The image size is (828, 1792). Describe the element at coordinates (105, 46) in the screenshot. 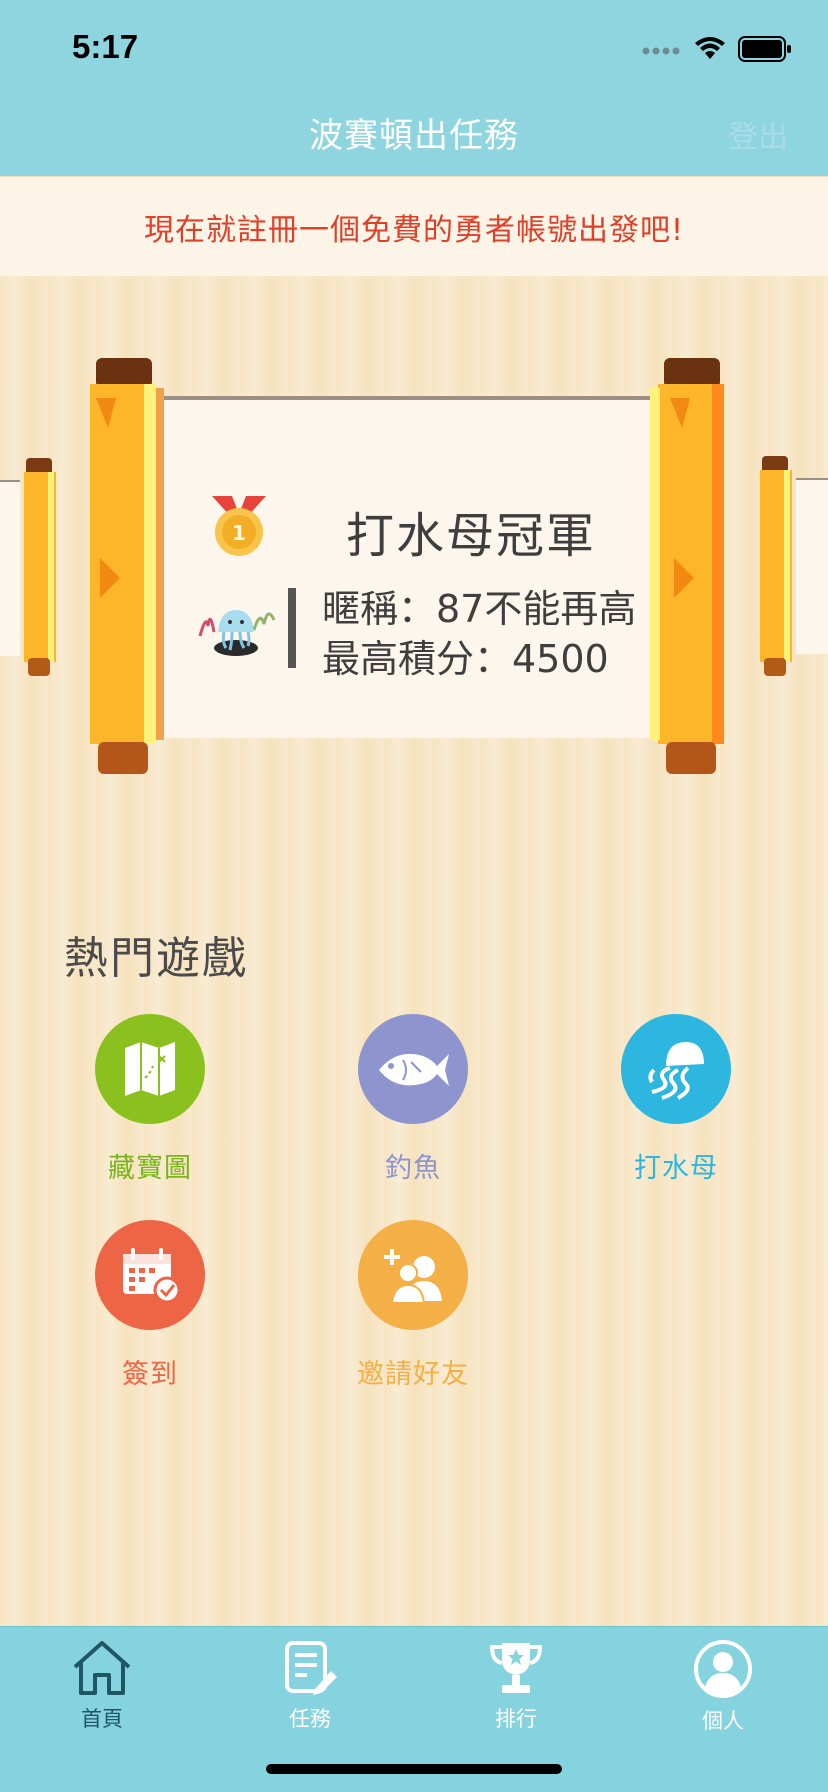

I see `status-time: 5:17` at that location.